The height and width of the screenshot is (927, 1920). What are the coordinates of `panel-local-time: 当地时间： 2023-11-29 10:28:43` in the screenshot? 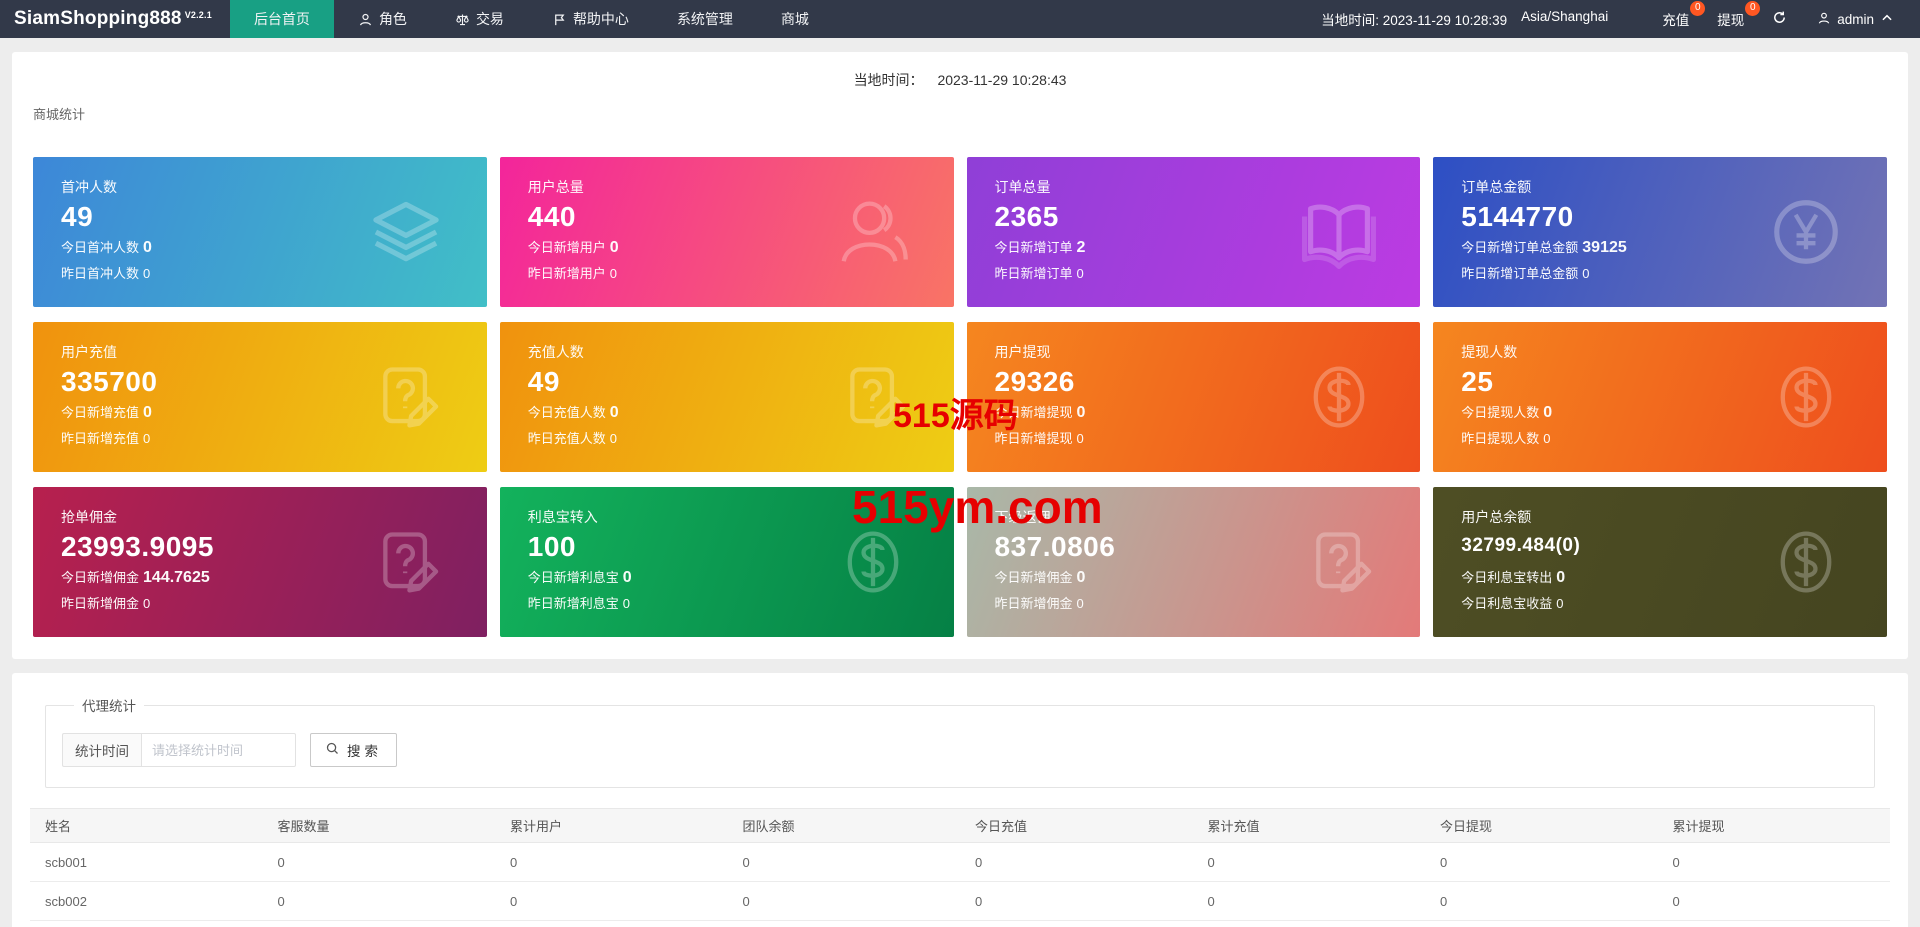 It's located at (960, 82).